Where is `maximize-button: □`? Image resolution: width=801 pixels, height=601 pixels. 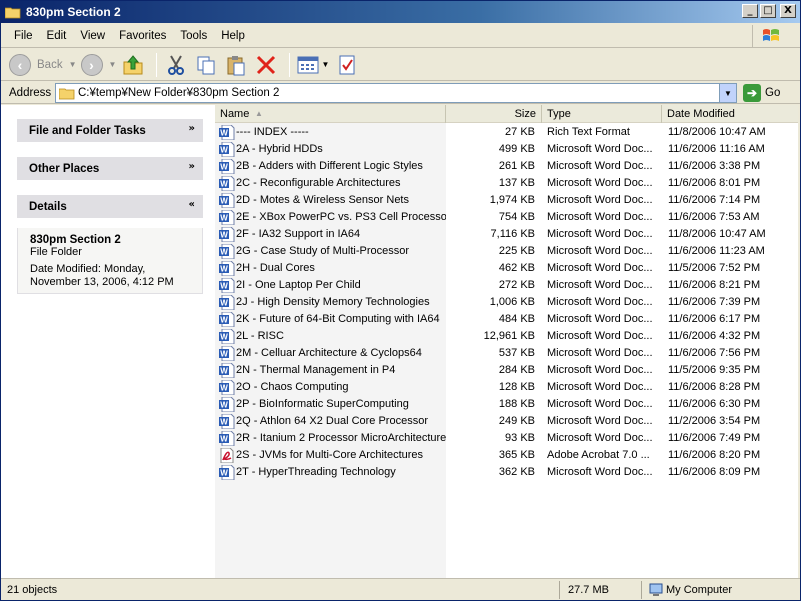
maximize-button: □ is located at coordinates (768, 11).